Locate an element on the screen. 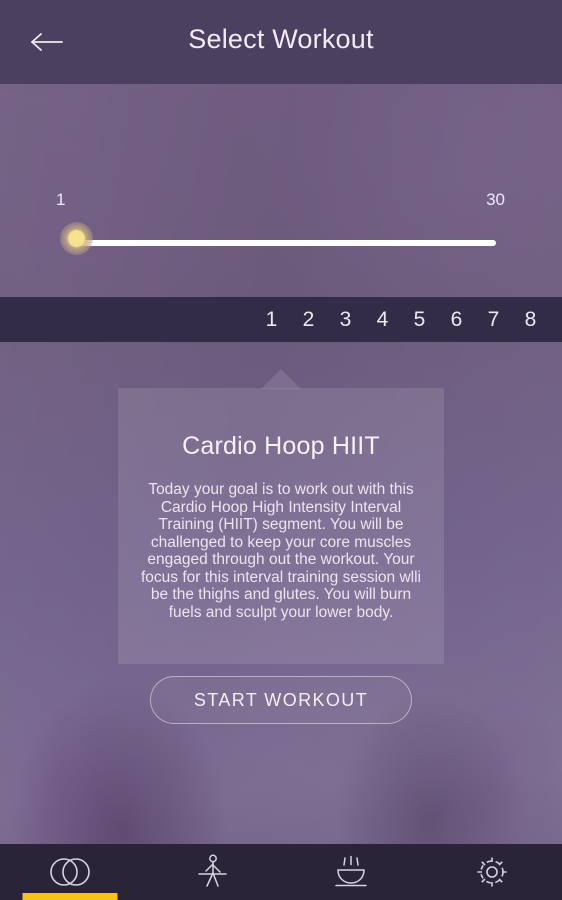 Image resolution: width=562 pixels, height=900 pixels. hoop-rings-icon is located at coordinates (70, 872).